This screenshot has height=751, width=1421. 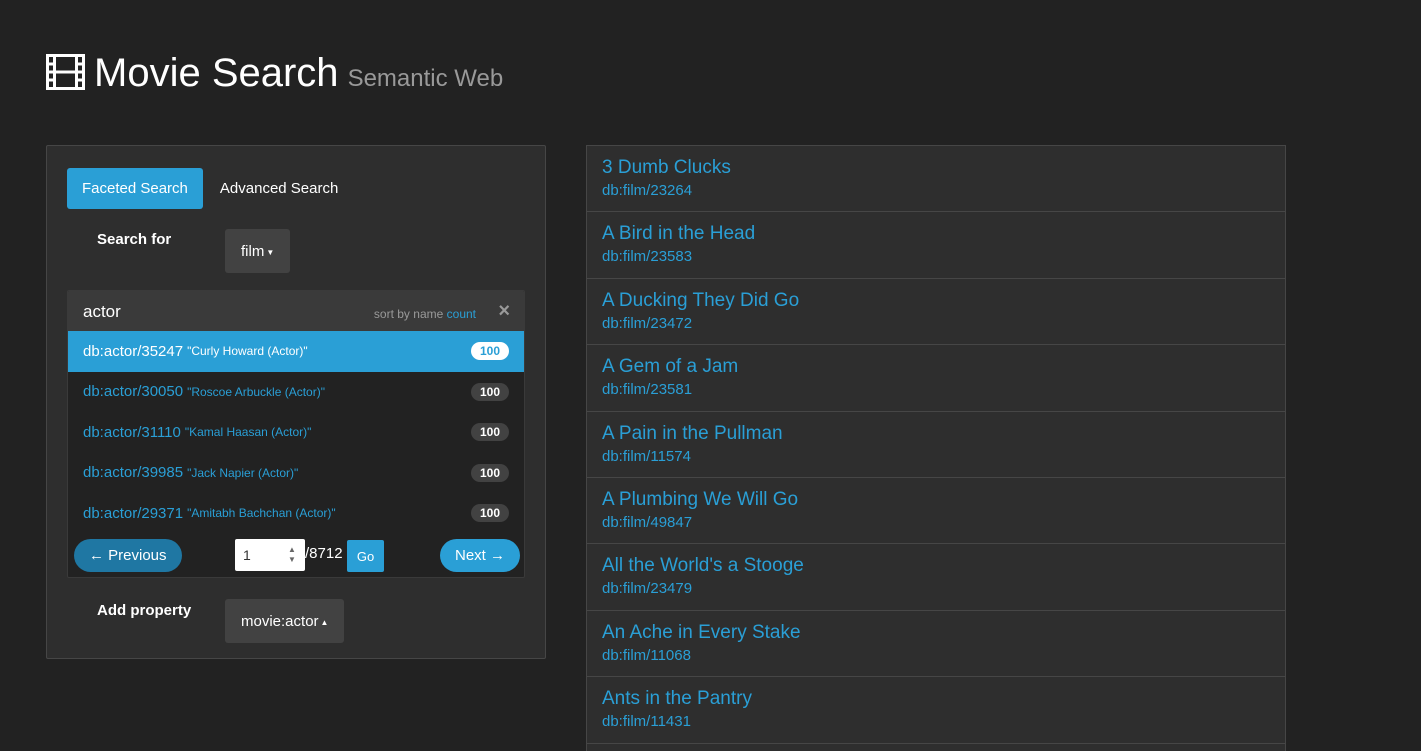 What do you see at coordinates (936, 179) in the screenshot?
I see `result-item: 3 Dumb Clucks db:film/23264` at bounding box center [936, 179].